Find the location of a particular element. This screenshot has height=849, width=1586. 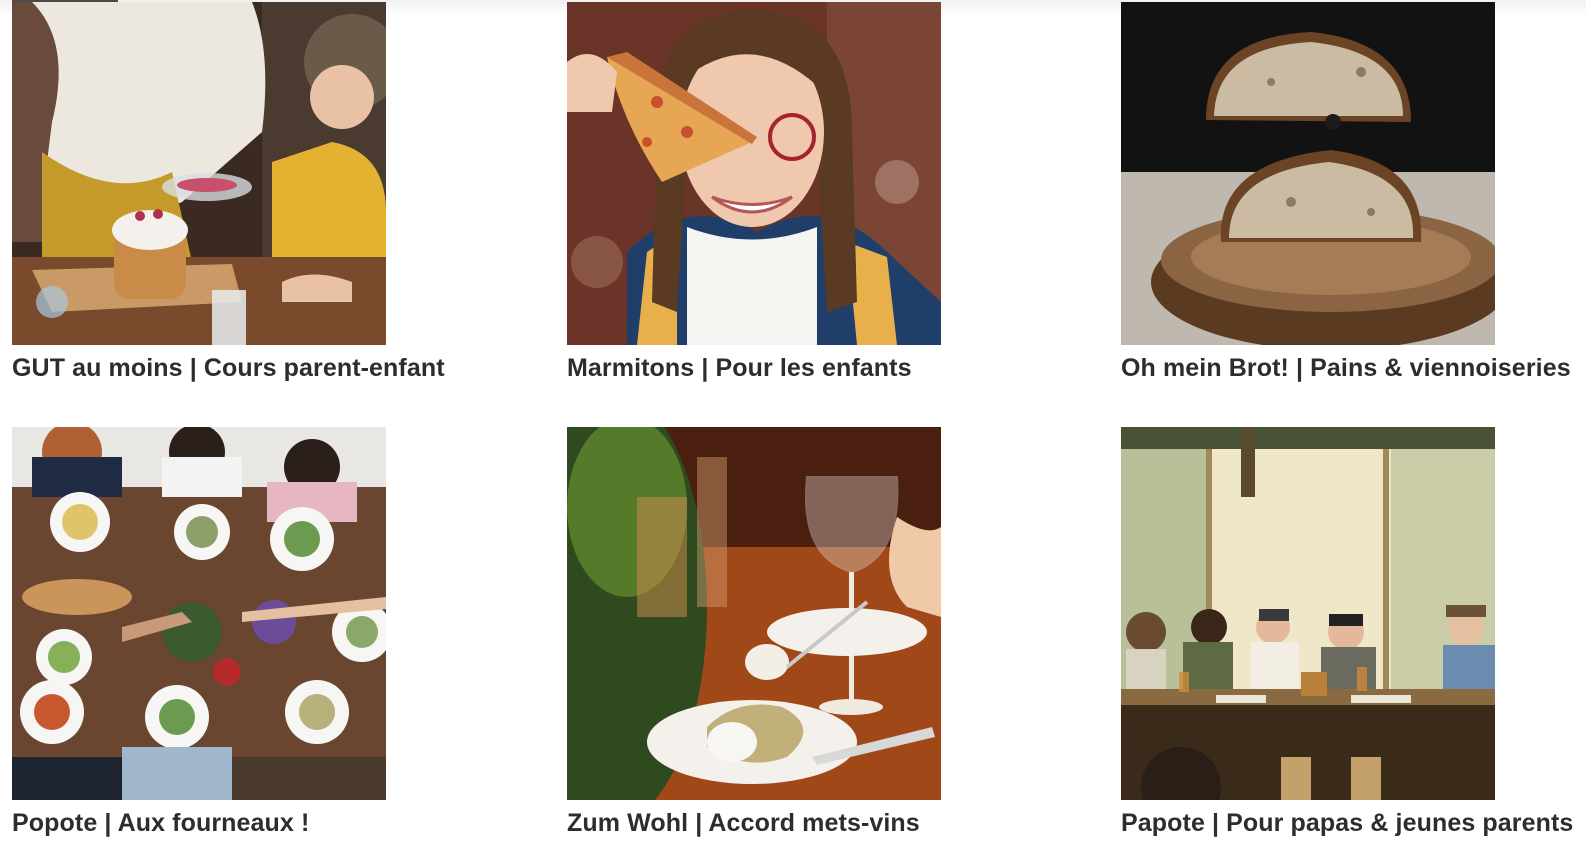

course-image-kids is located at coordinates (754, 173).